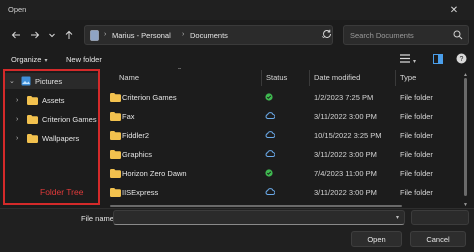 Image resolution: width=474 pixels, height=252 pixels. I want to click on open-button: Open, so click(376, 239).